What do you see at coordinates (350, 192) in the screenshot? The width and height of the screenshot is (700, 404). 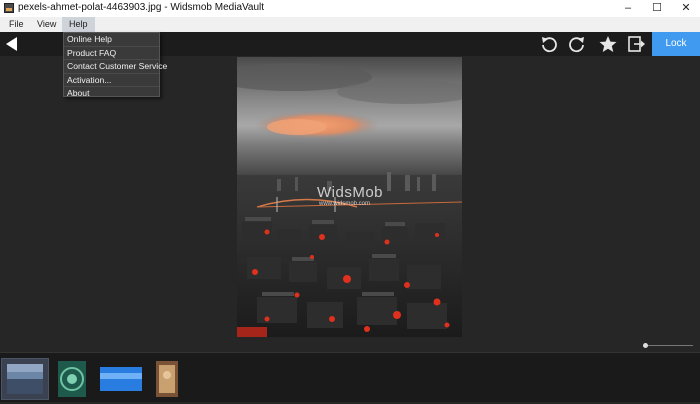 I see `watermark-text: WidsMob` at bounding box center [350, 192].